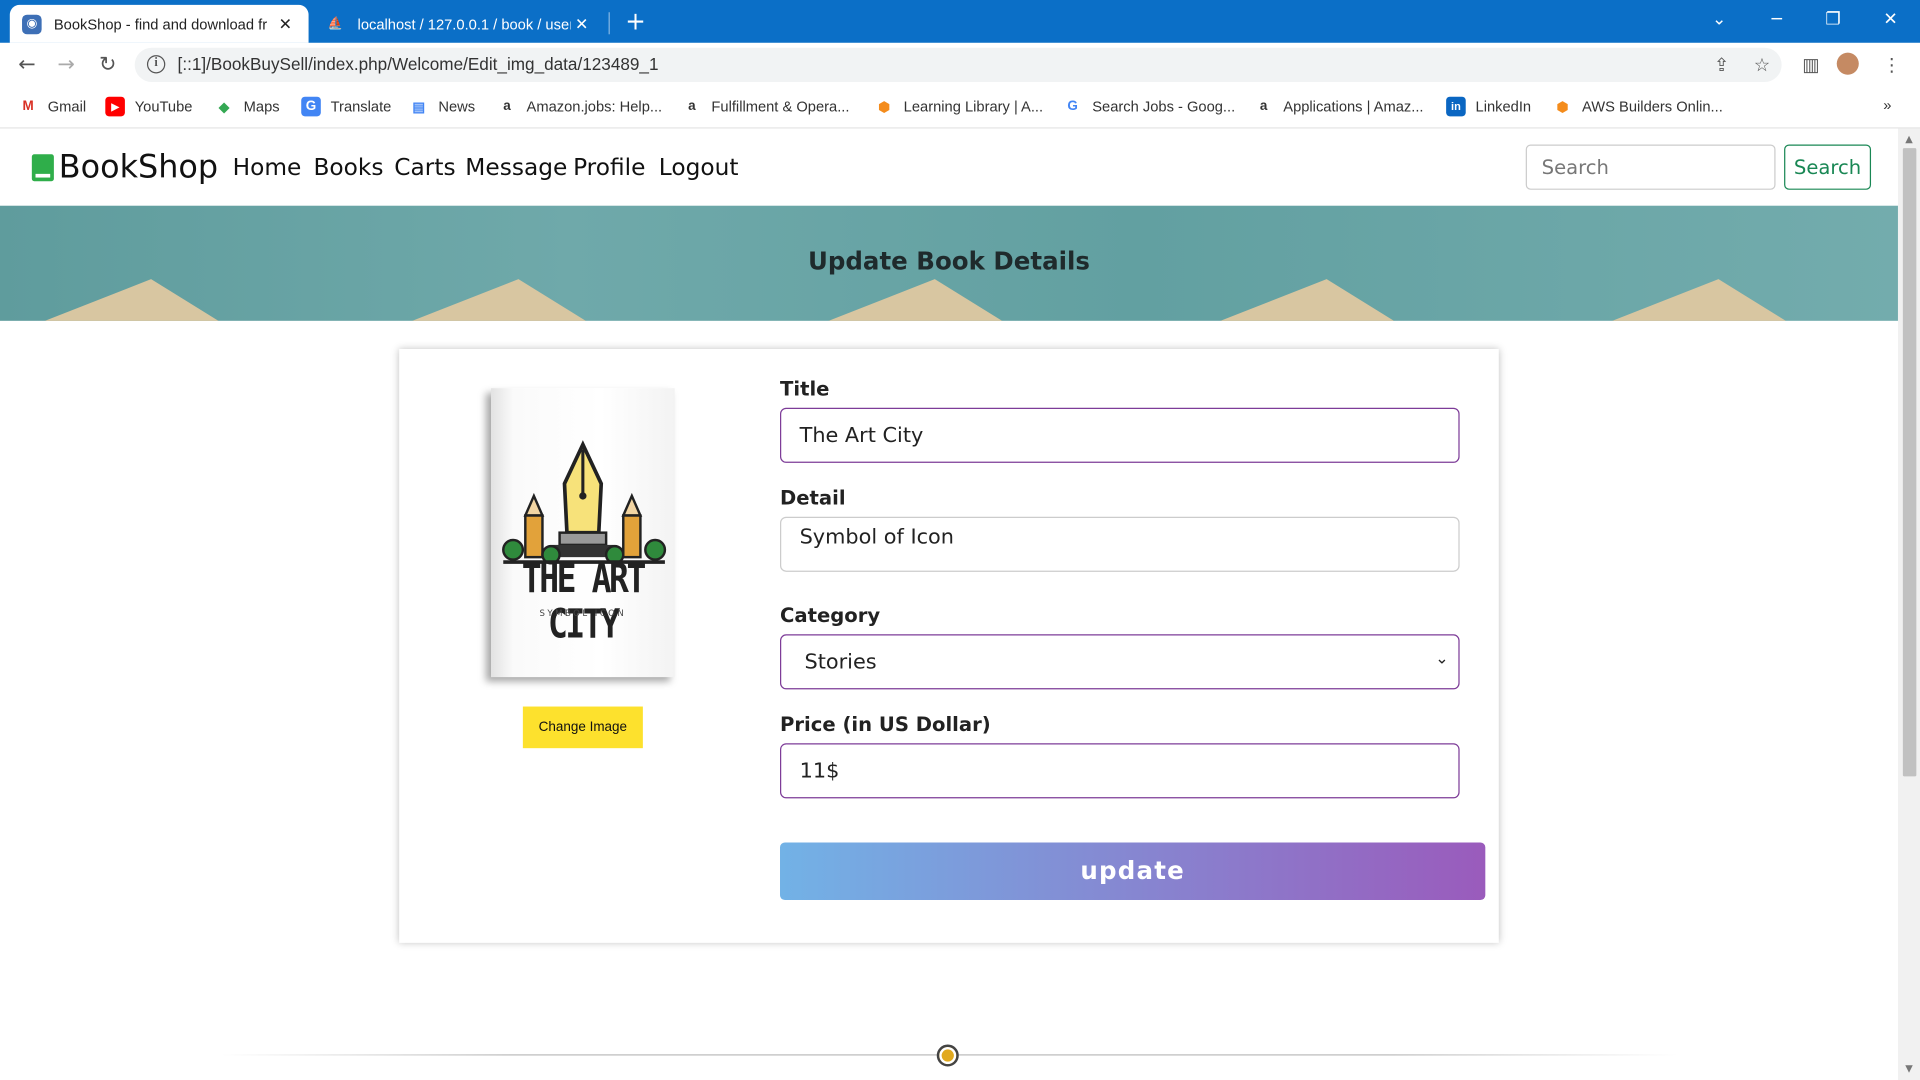 The height and width of the screenshot is (1080, 1920). I want to click on price-field: 11$, so click(1120, 771).